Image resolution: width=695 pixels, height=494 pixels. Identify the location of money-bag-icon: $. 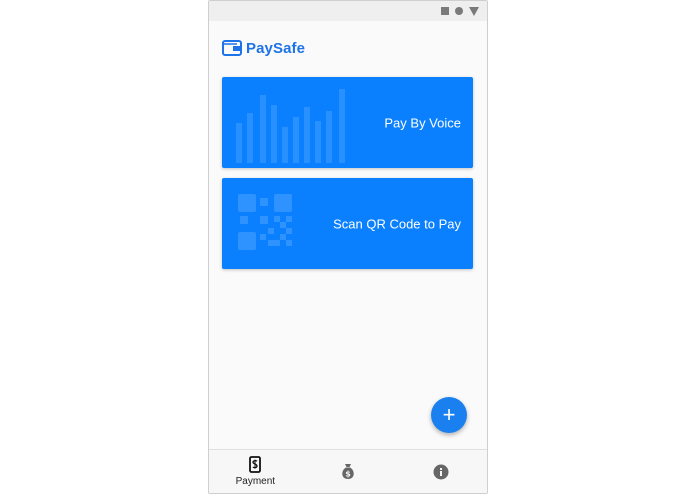
(348, 471).